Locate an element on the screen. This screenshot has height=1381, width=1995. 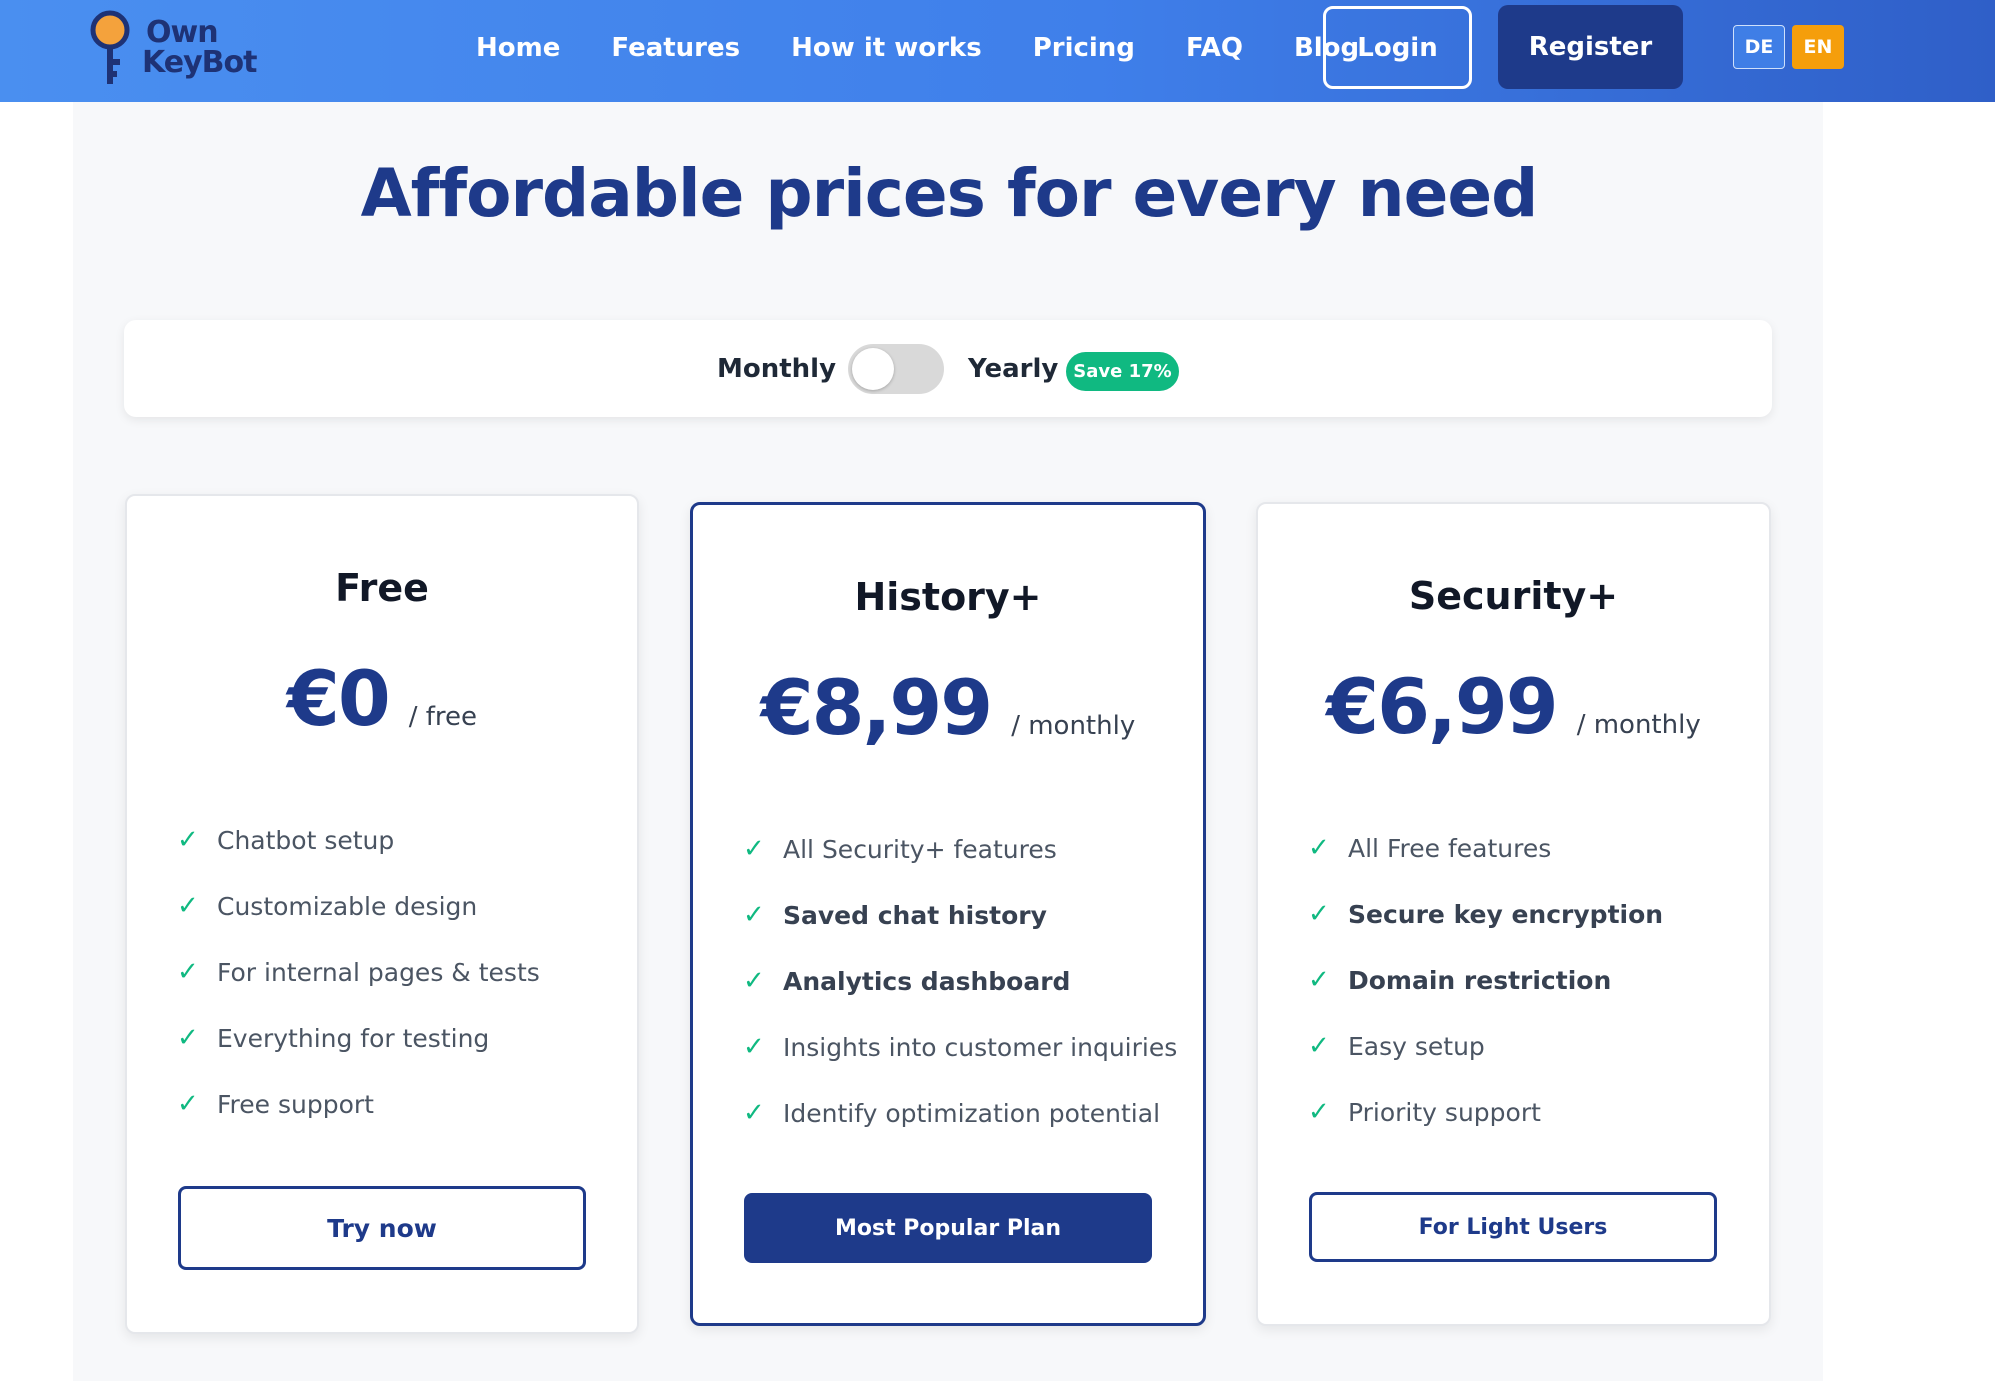
feature-item: ✓ Chatbot setup is located at coordinates (358, 840).